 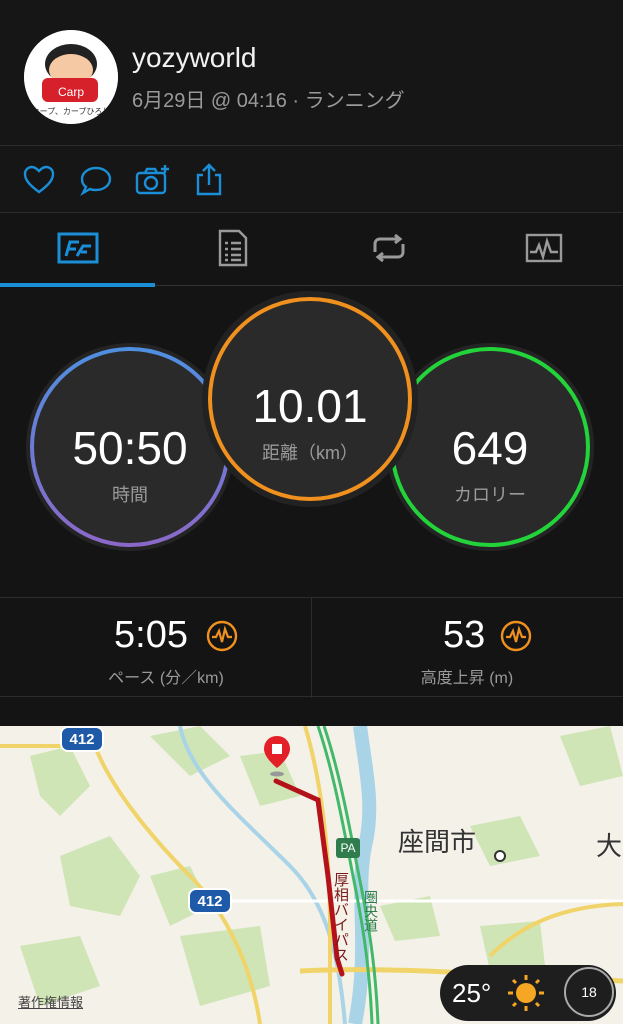 I want to click on calories-value: 649, so click(x=490, y=448).